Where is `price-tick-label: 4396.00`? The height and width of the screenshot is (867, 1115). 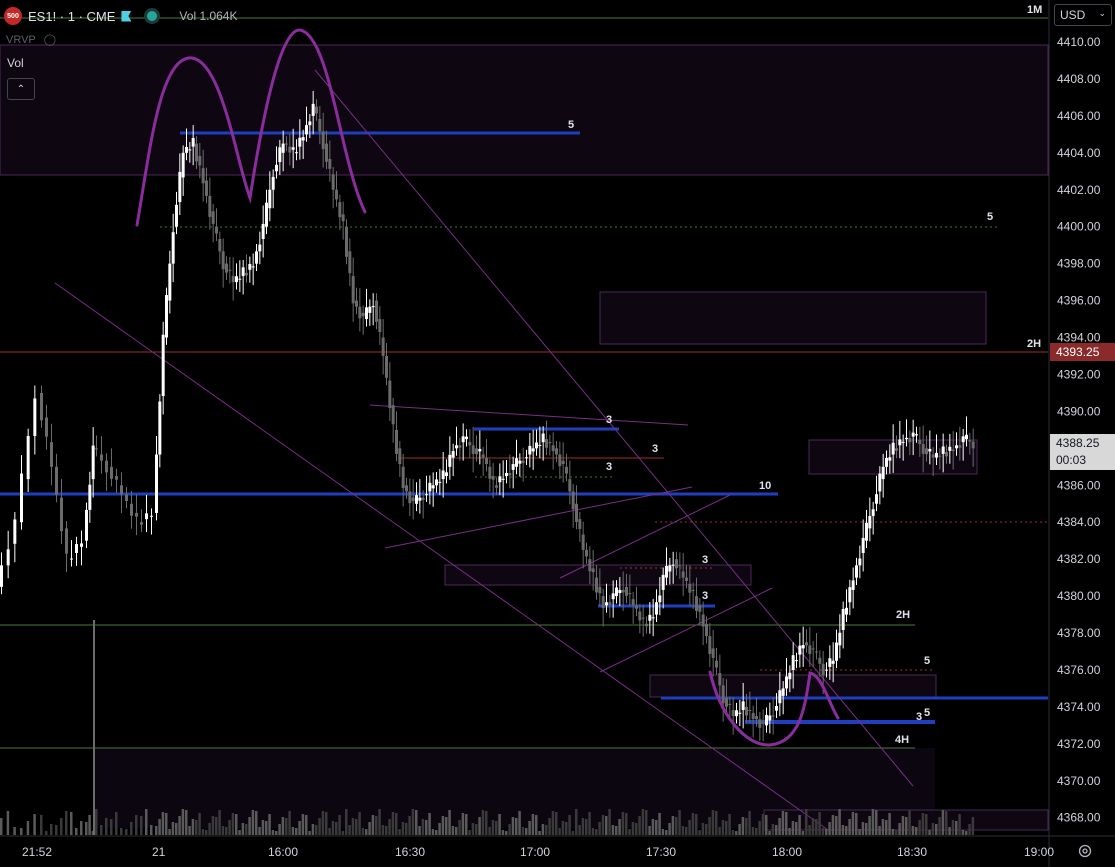
price-tick-label: 4396.00 is located at coordinates (1079, 301).